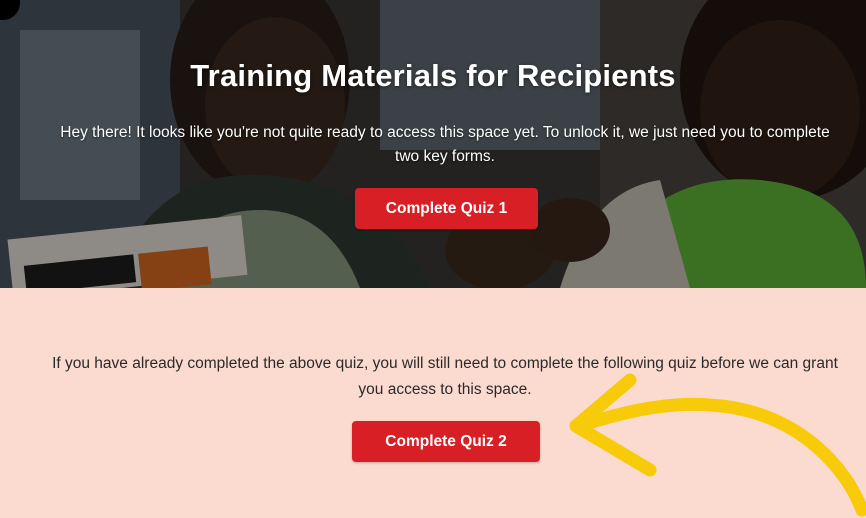  Describe the element at coordinates (446, 208) in the screenshot. I see `complete-quiz-1-button: Complete Quiz 1` at that location.